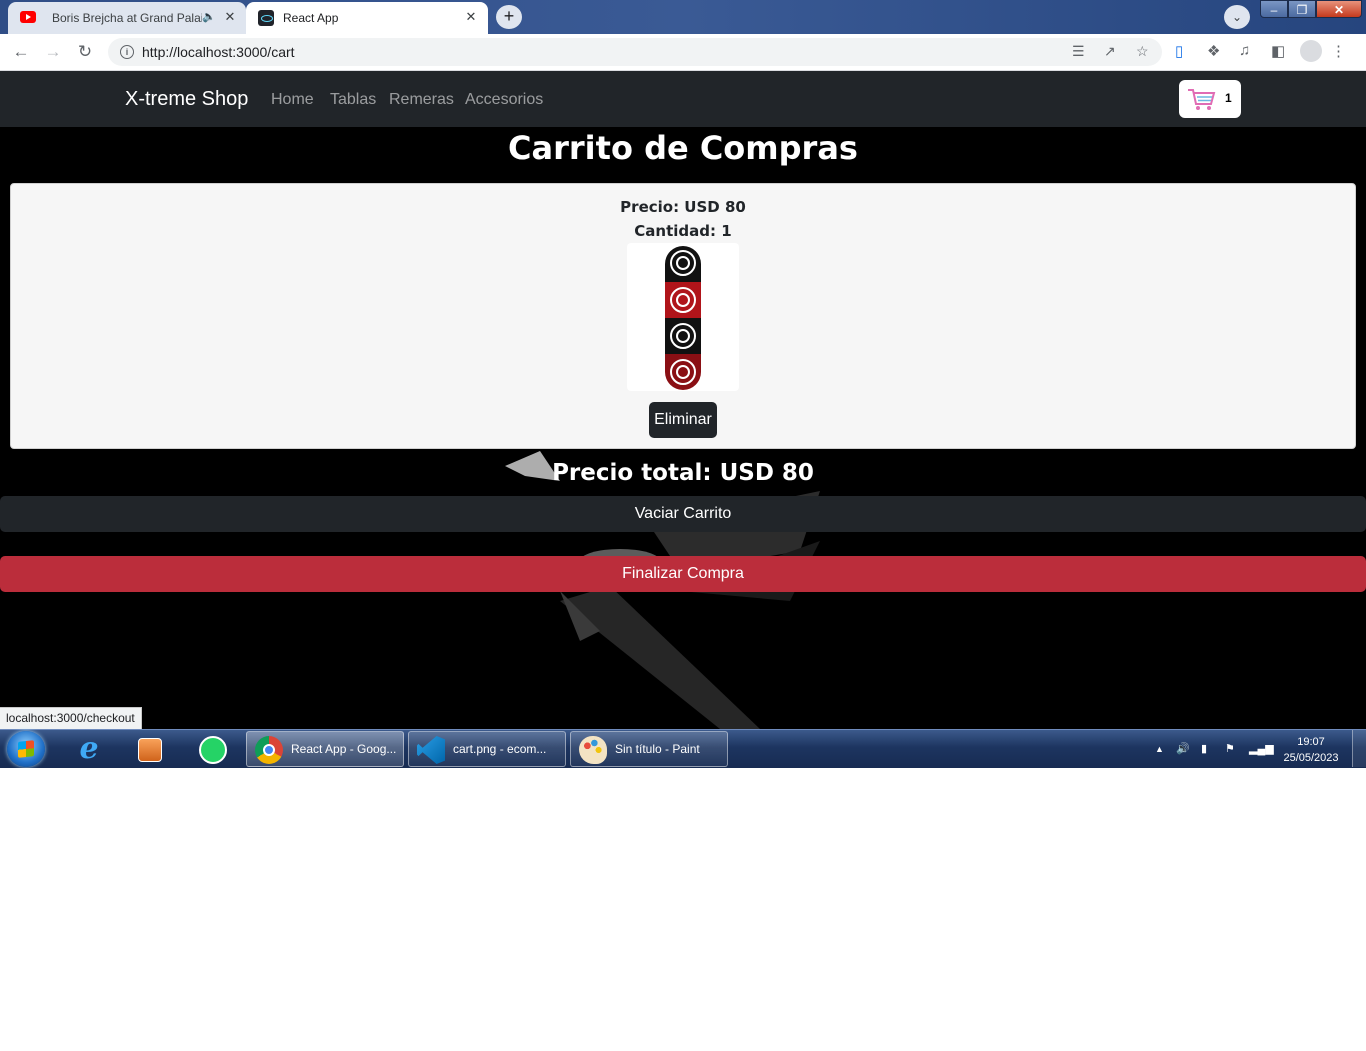 The image size is (1366, 1051). What do you see at coordinates (421, 100) in the screenshot?
I see `nav-link-remeras: Remeras` at bounding box center [421, 100].